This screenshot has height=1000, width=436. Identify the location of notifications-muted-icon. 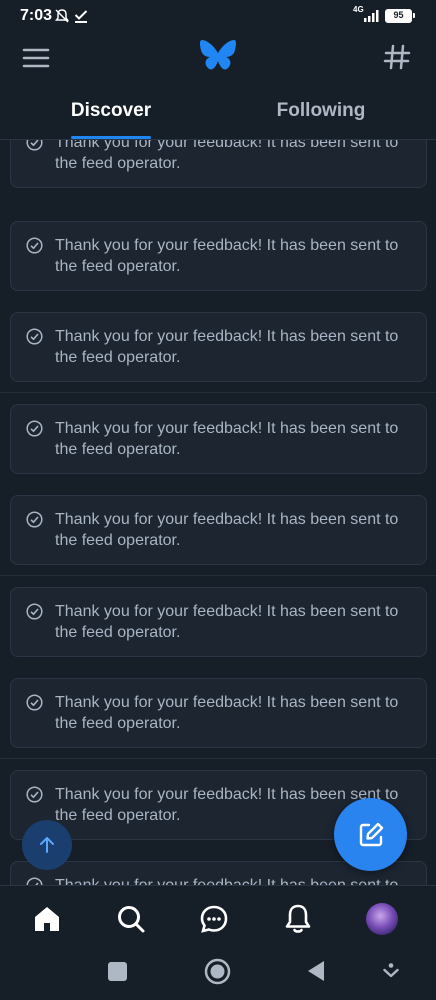
(62, 16).